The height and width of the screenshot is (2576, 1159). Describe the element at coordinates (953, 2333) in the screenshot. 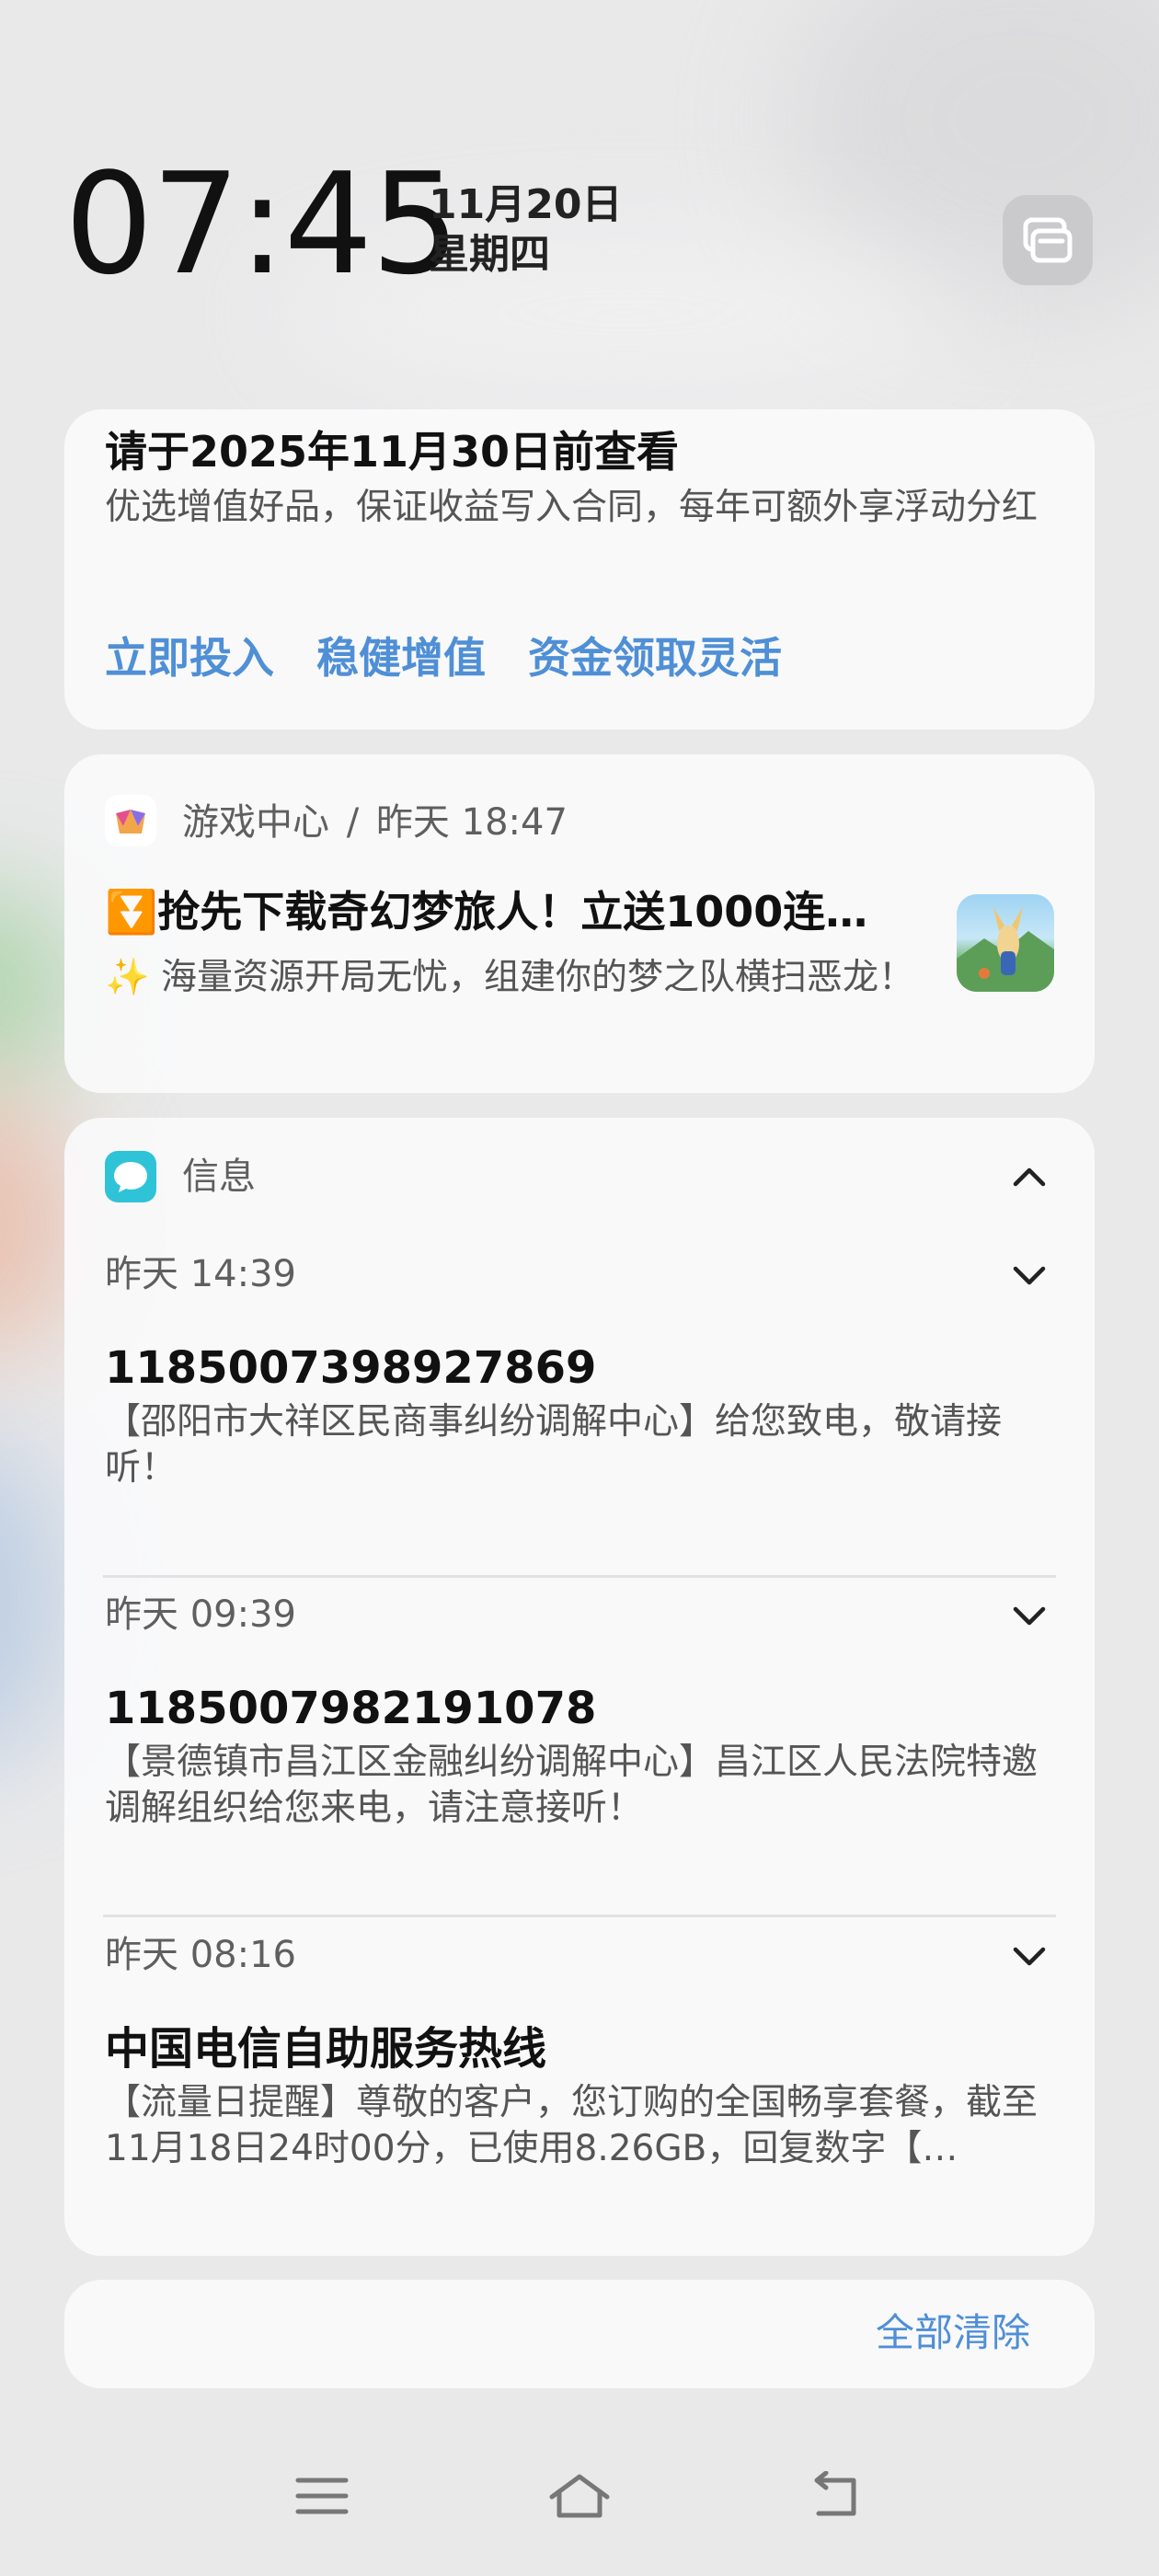

I see `clear-all-button: 全部清除` at that location.